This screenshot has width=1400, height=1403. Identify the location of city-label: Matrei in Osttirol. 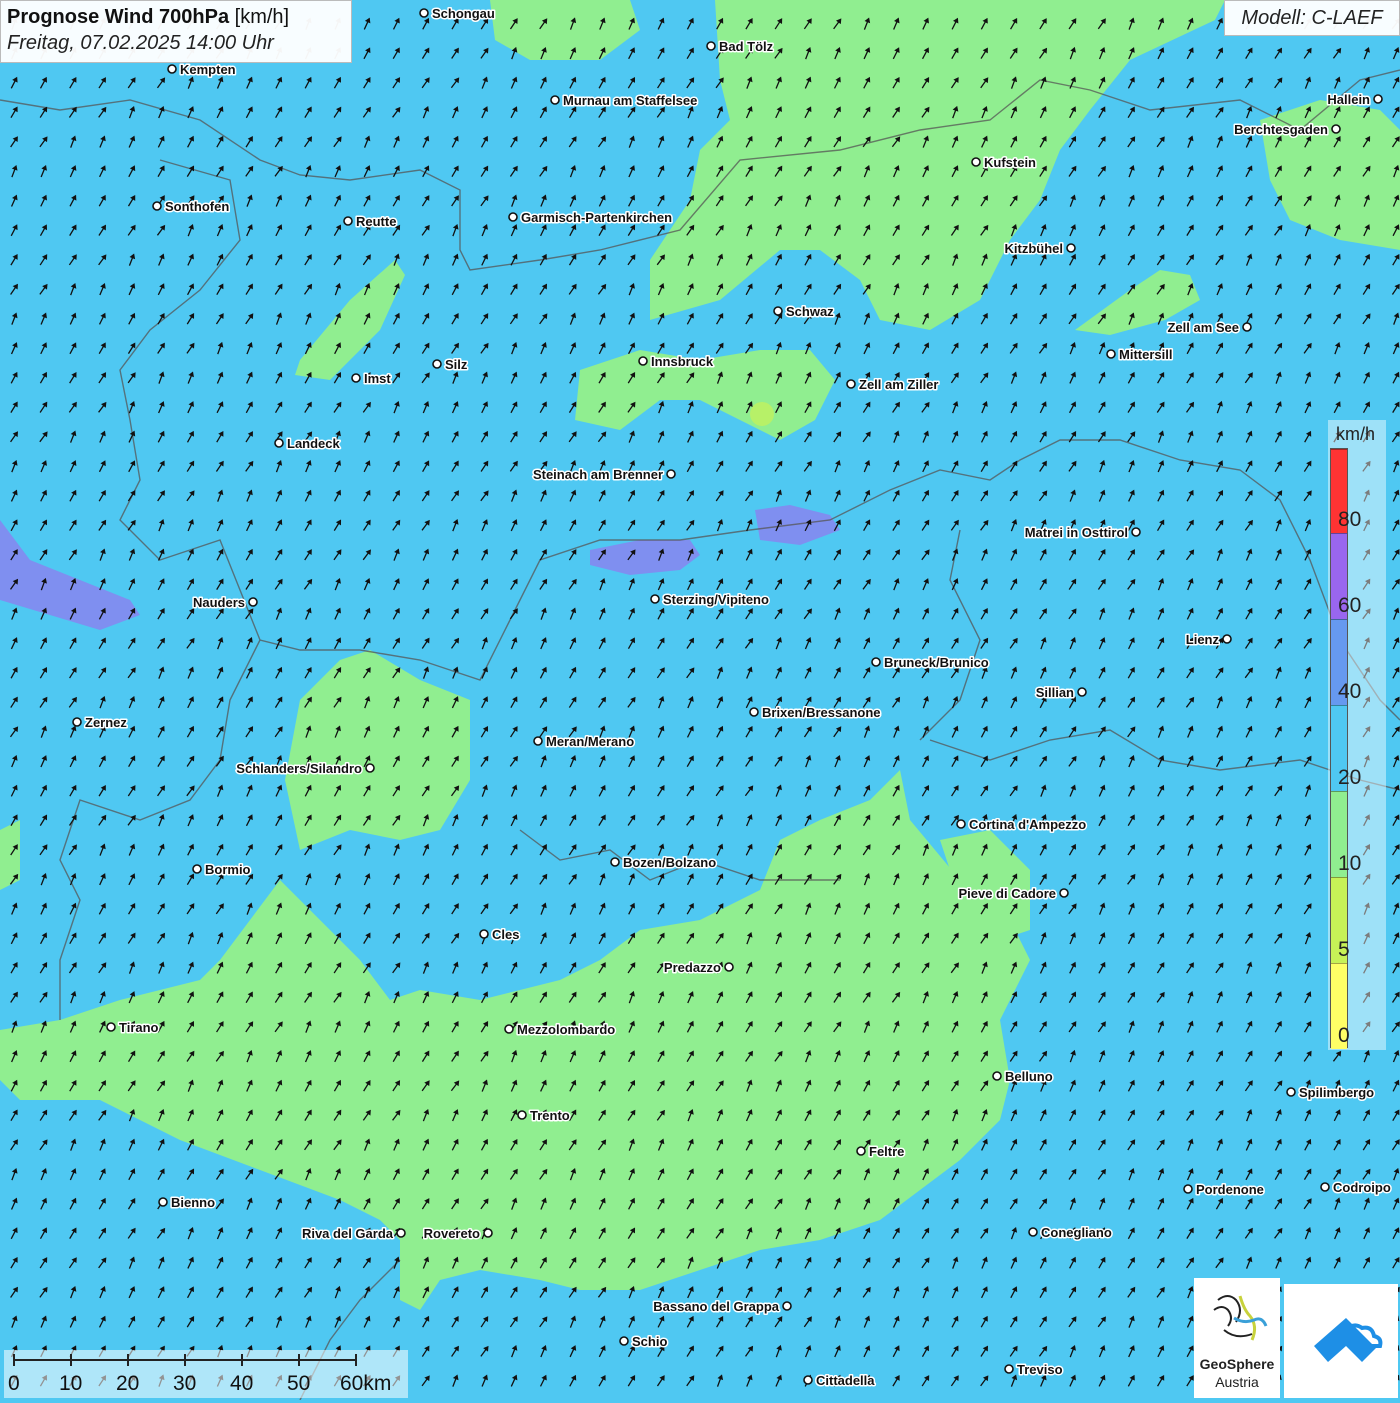
(1076, 532).